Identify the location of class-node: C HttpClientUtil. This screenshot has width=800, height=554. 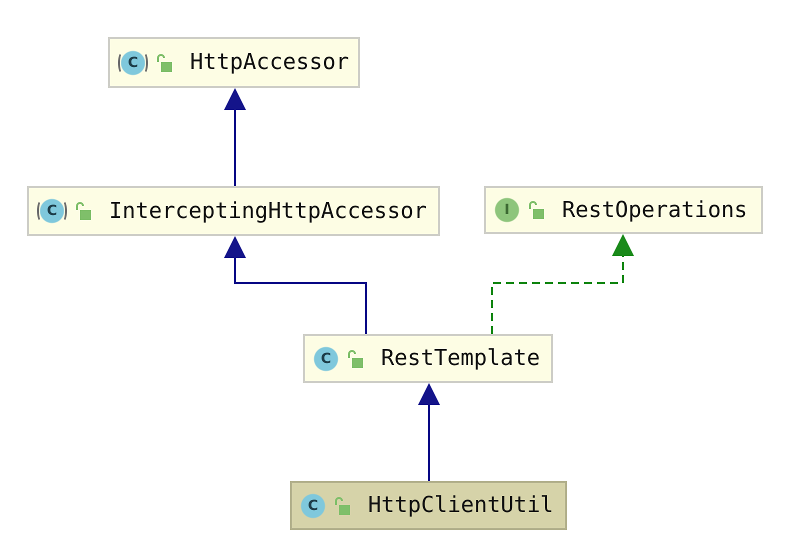
(428, 505).